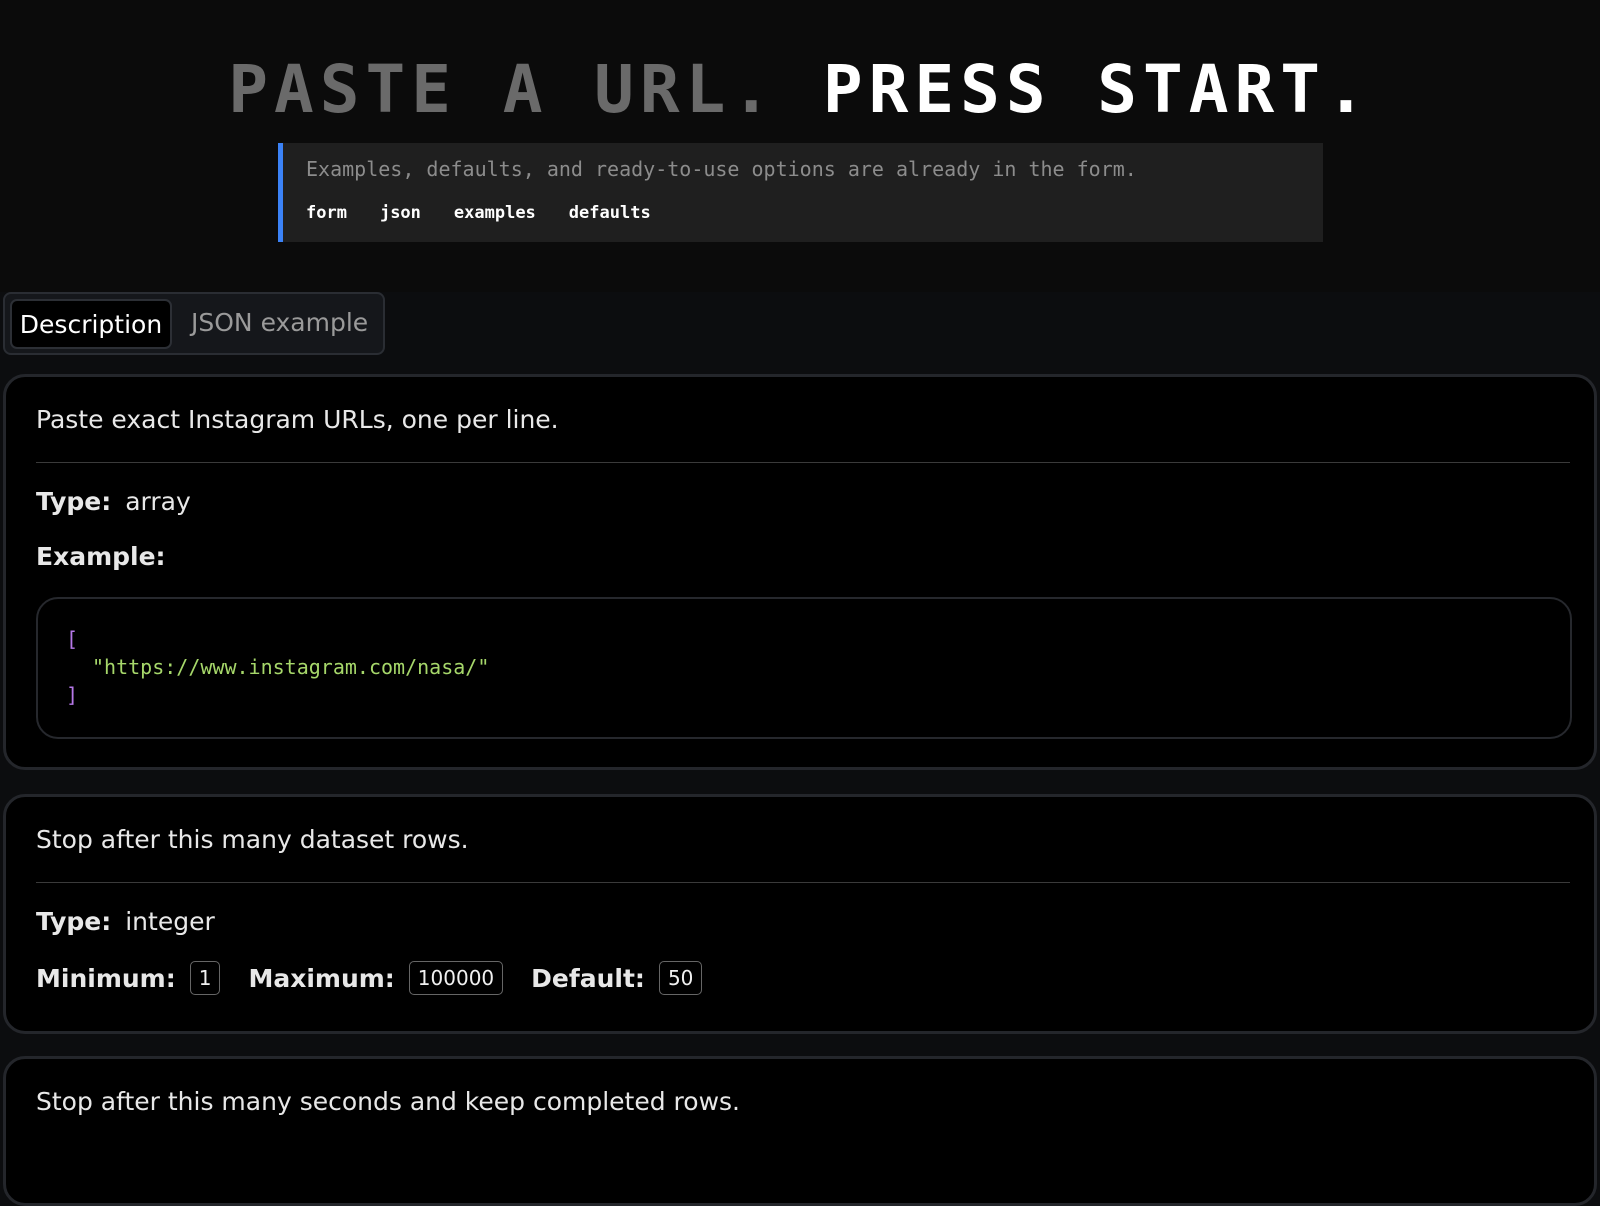  What do you see at coordinates (252, 839) in the screenshot?
I see `field-description: Stop after this many dataset rows.` at bounding box center [252, 839].